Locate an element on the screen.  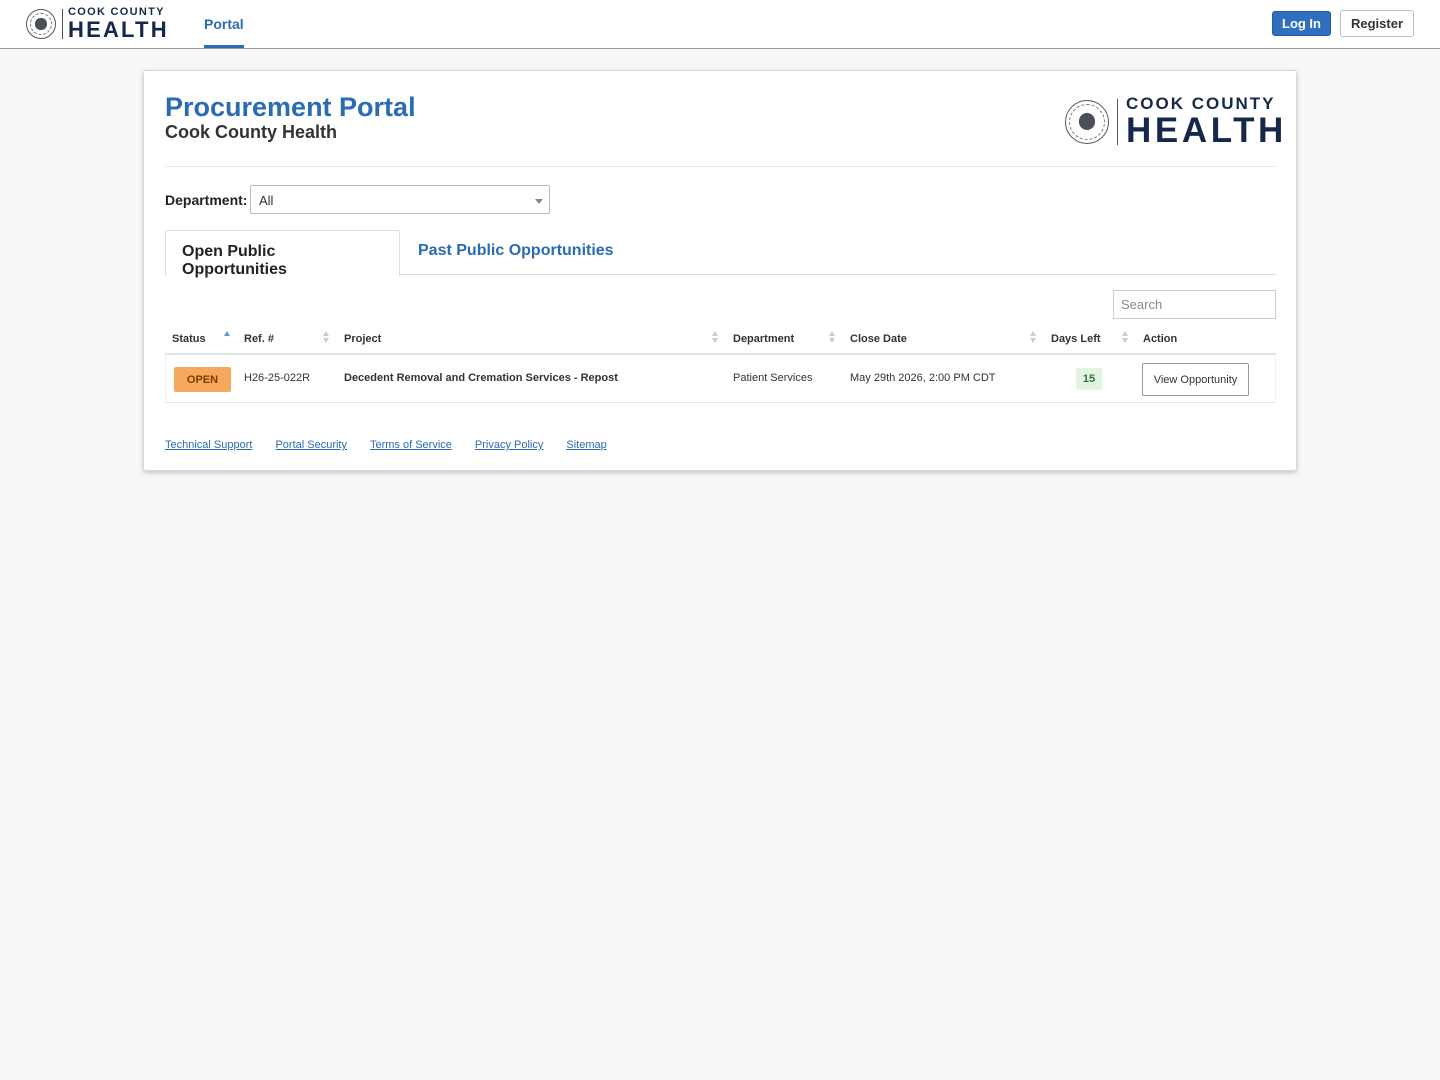
department-selected-value: All is located at coordinates (266, 200).